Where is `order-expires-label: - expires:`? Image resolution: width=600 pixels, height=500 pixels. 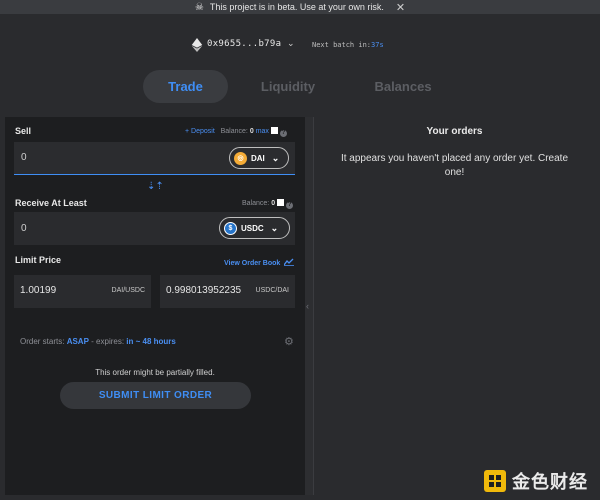 order-expires-label: - expires: is located at coordinates (108, 341).